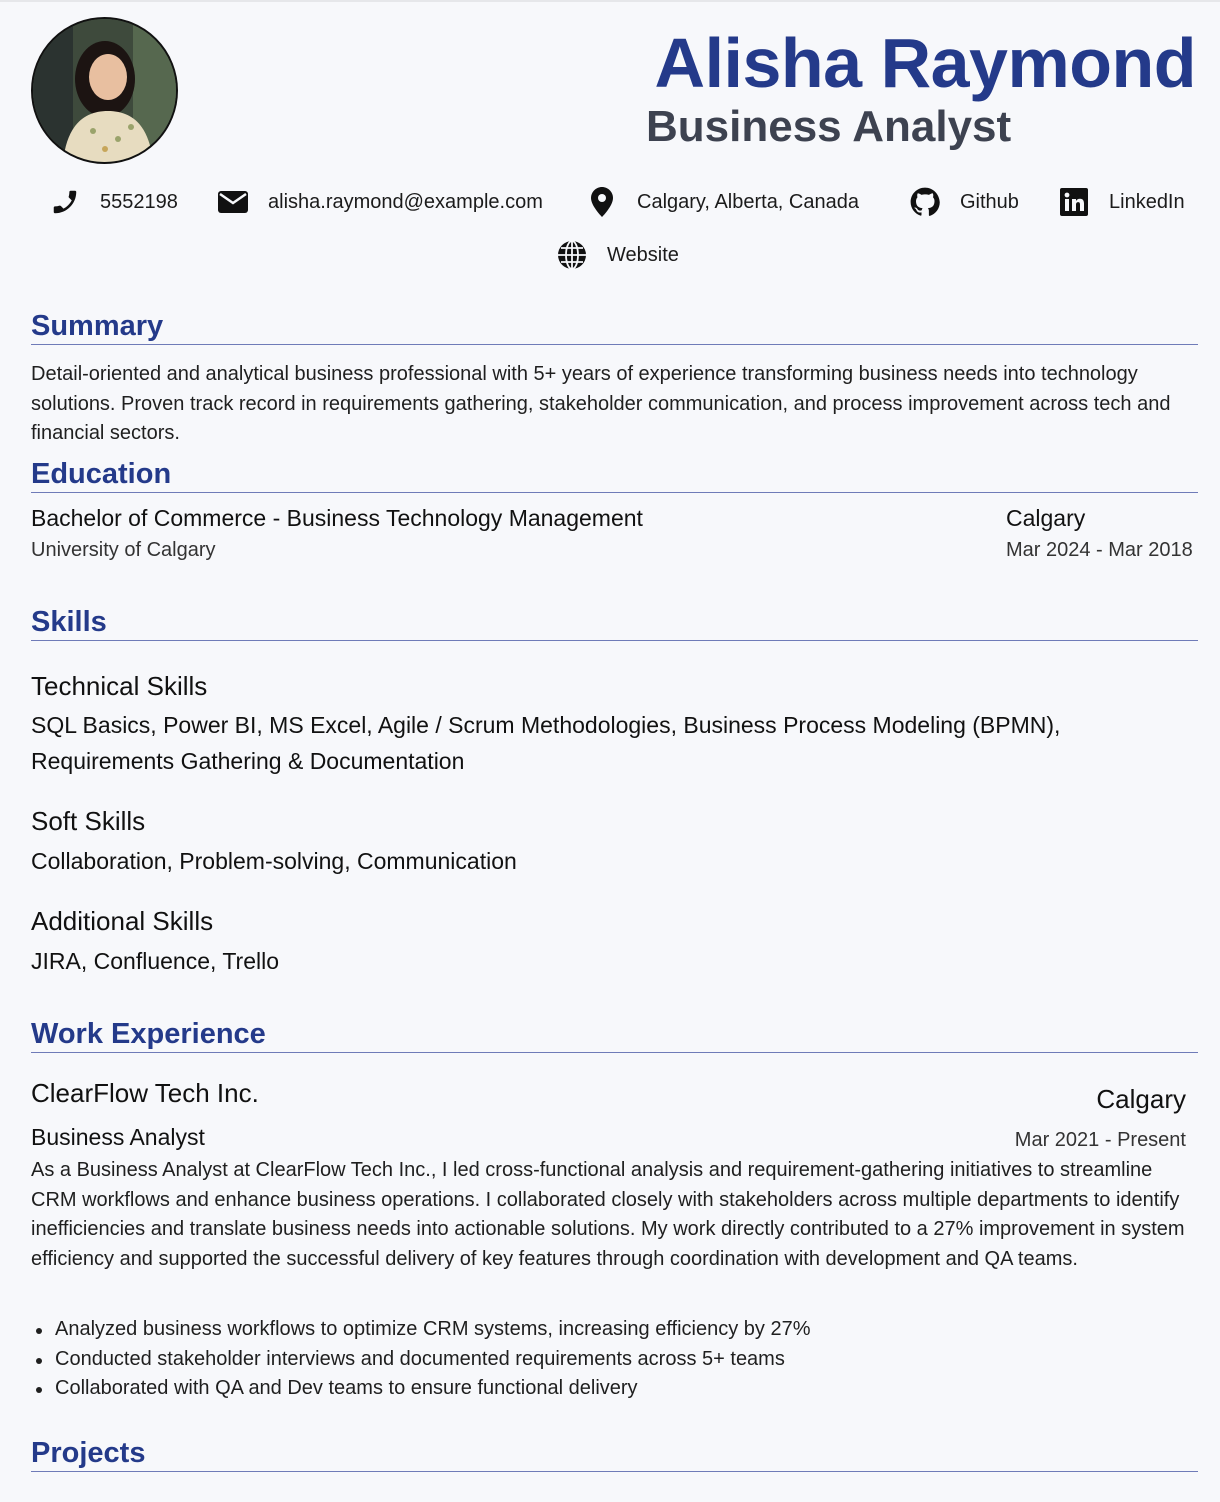 This screenshot has height=1502, width=1220. Describe the element at coordinates (101, 474) in the screenshot. I see `section-title: Education` at that location.